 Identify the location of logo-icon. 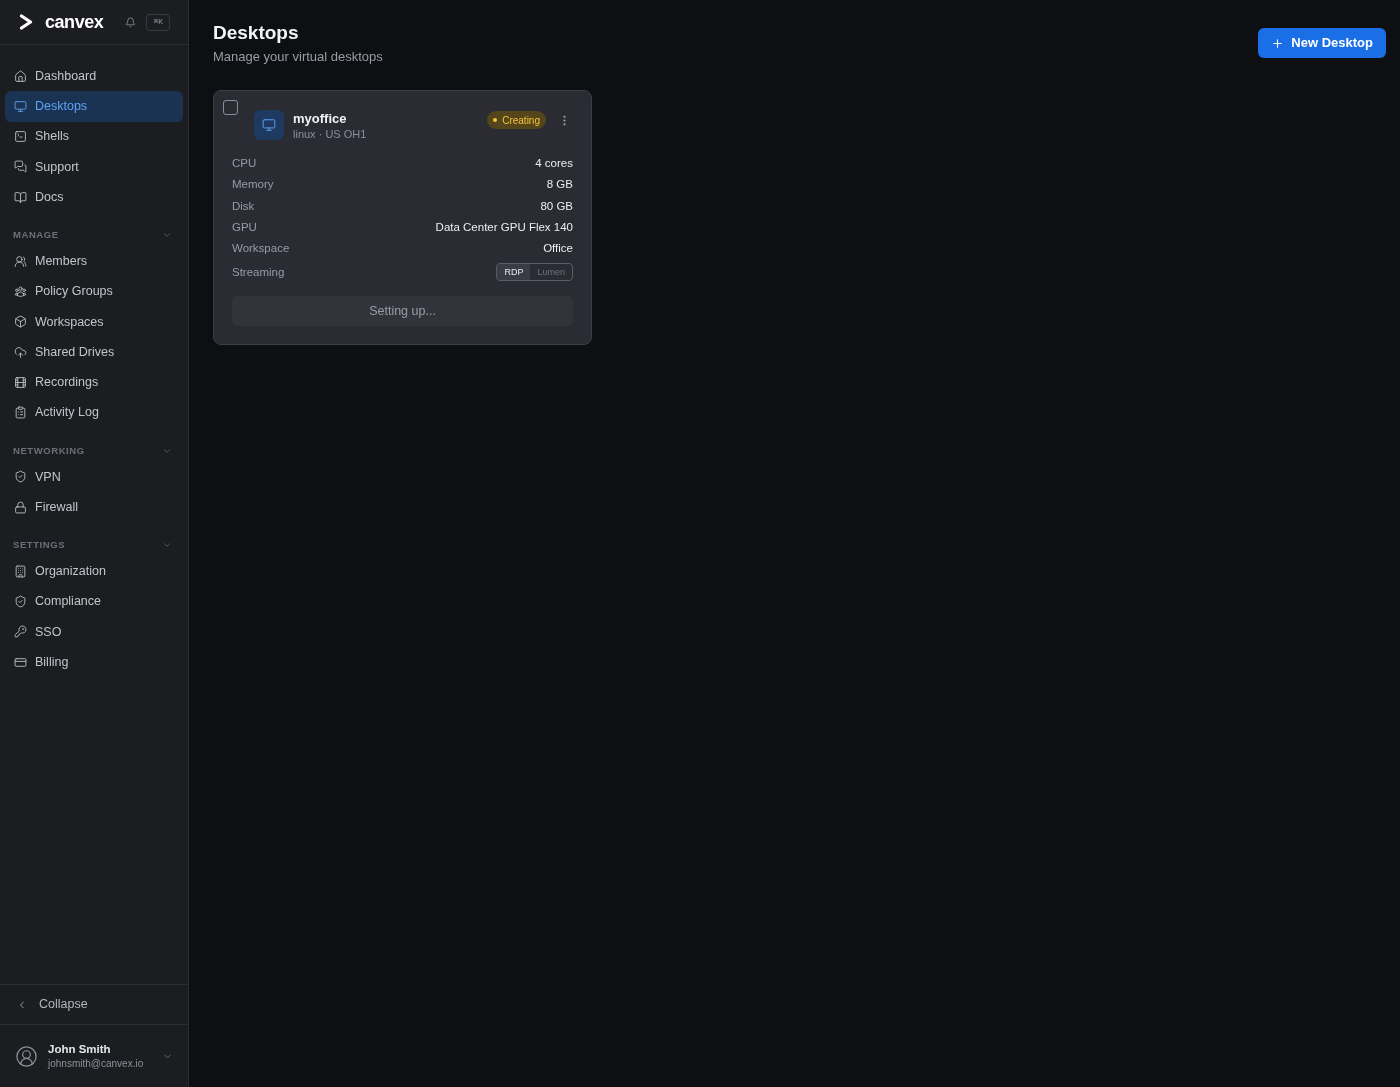
(26, 22).